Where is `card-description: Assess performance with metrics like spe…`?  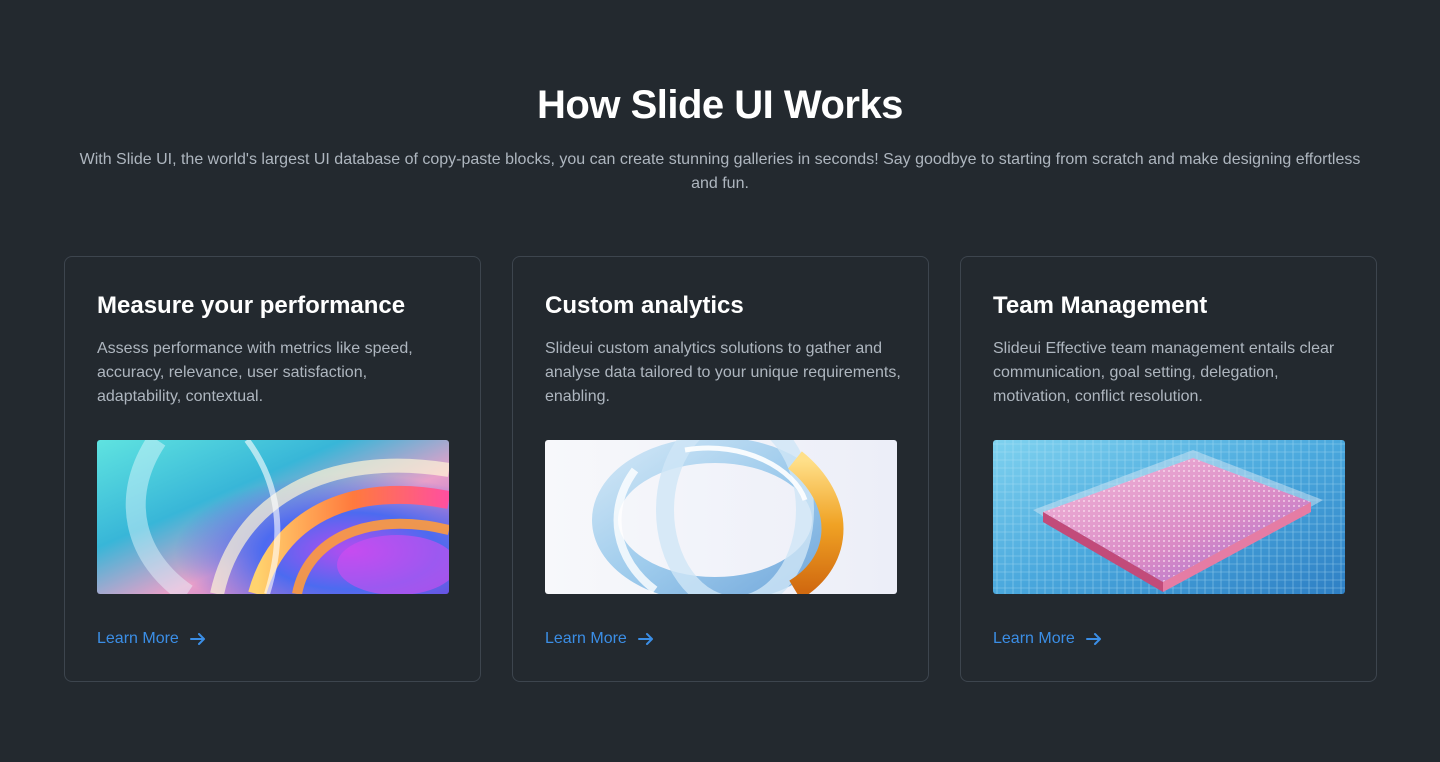 card-description: Assess performance with metrics like spe… is located at coordinates (255, 372).